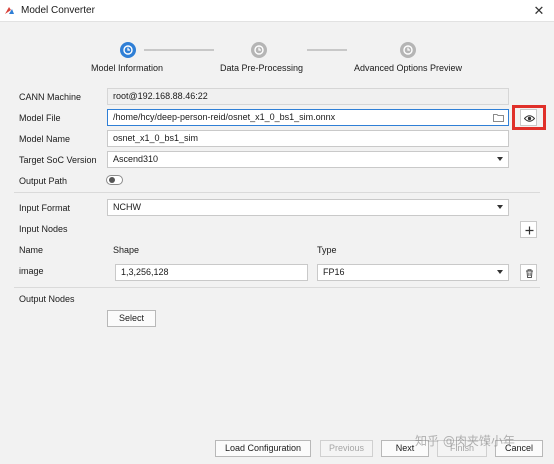 The height and width of the screenshot is (464, 554). Describe the element at coordinates (408, 68) in the screenshot. I see `step-label-advanced-options: Advanced Options Preview` at that location.